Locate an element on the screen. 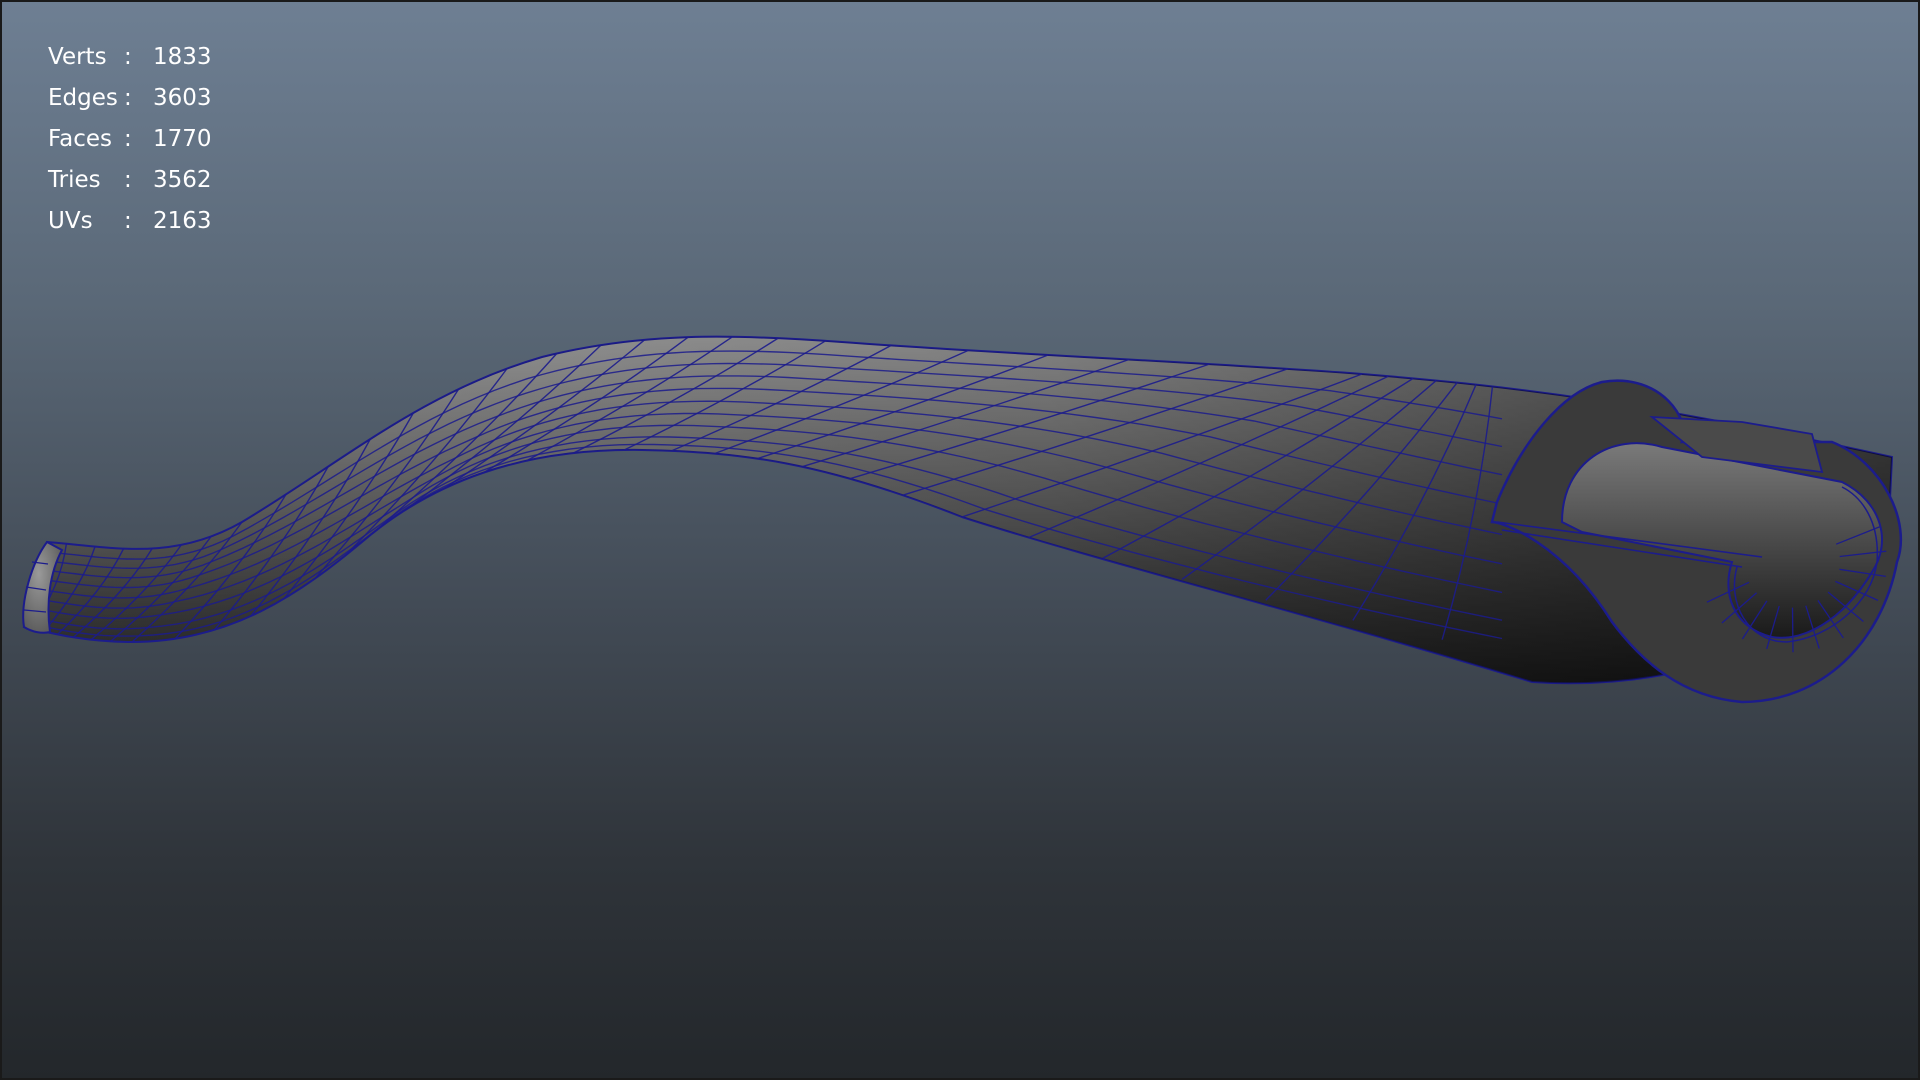  hud-value: 2163 is located at coordinates (182, 221).